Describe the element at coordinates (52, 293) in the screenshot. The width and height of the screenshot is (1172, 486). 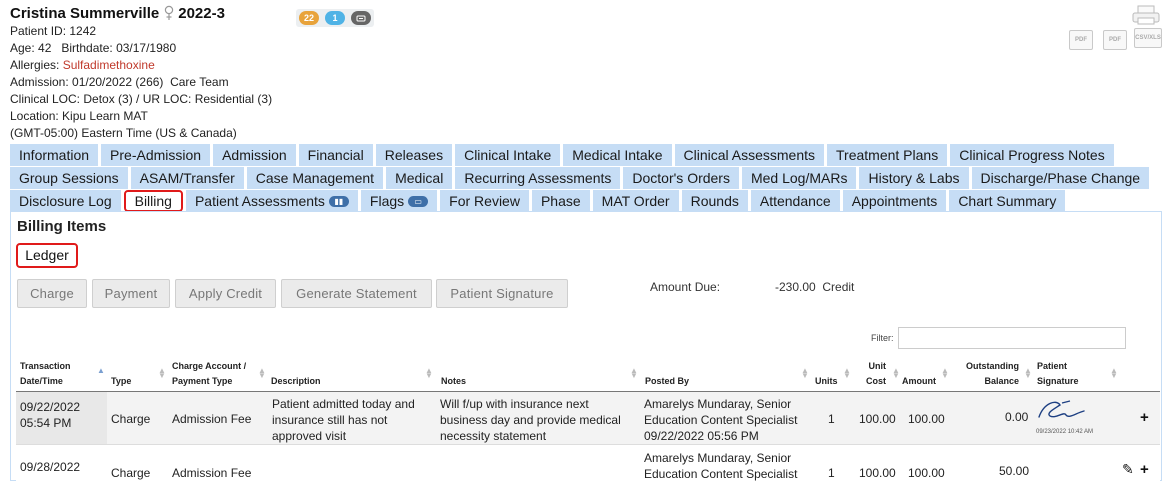
I see `charge-button: Charge` at that location.